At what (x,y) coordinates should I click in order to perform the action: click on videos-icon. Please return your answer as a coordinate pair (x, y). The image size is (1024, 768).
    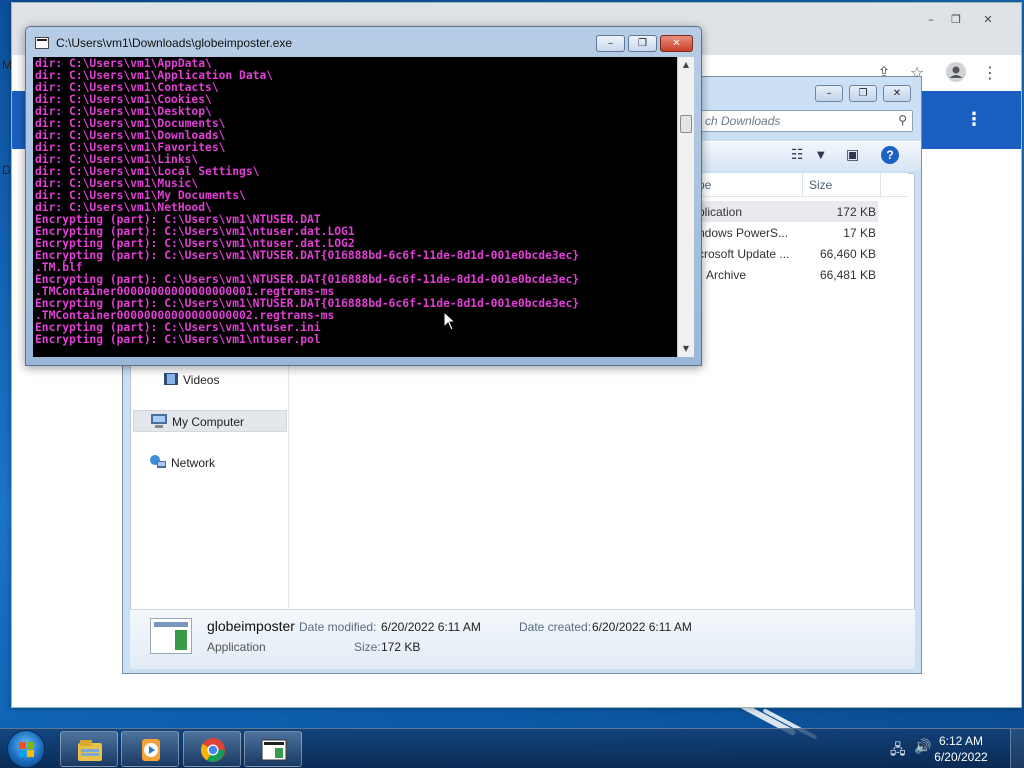
    Looking at the image, I should click on (171, 379).